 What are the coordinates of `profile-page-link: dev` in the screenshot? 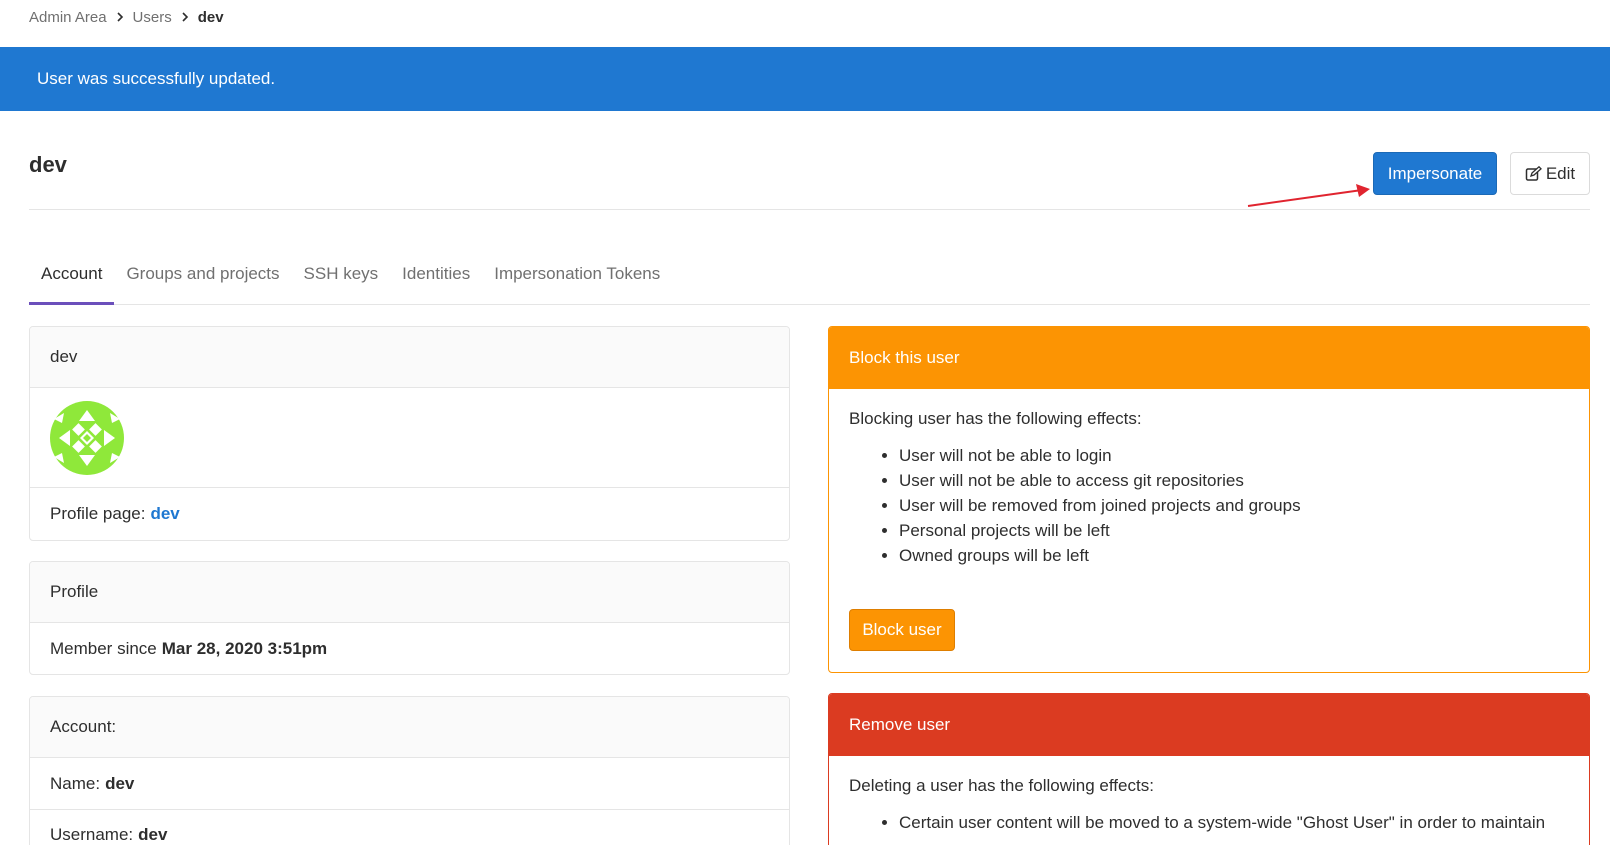 It's located at (164, 514).